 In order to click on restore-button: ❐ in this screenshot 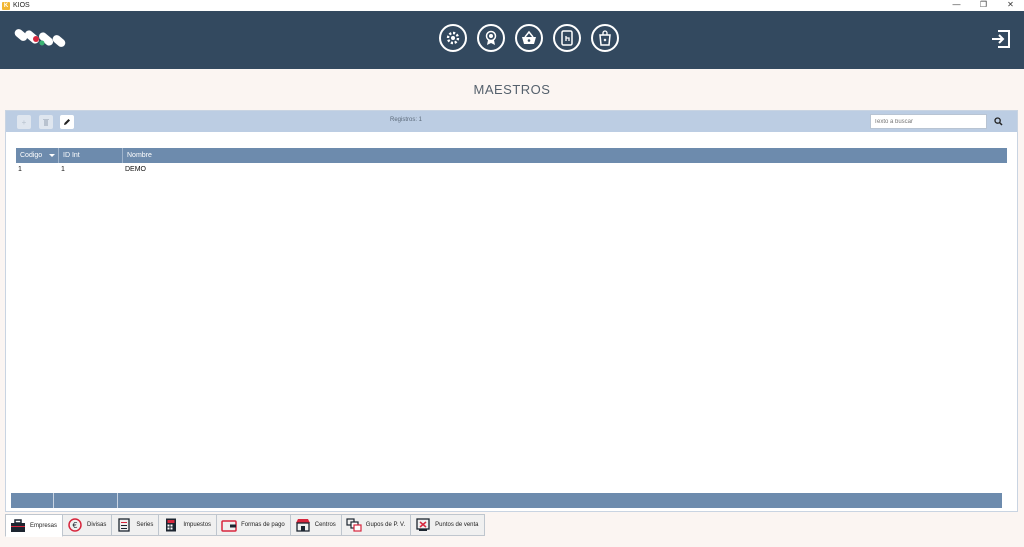, I will do `click(983, 5)`.